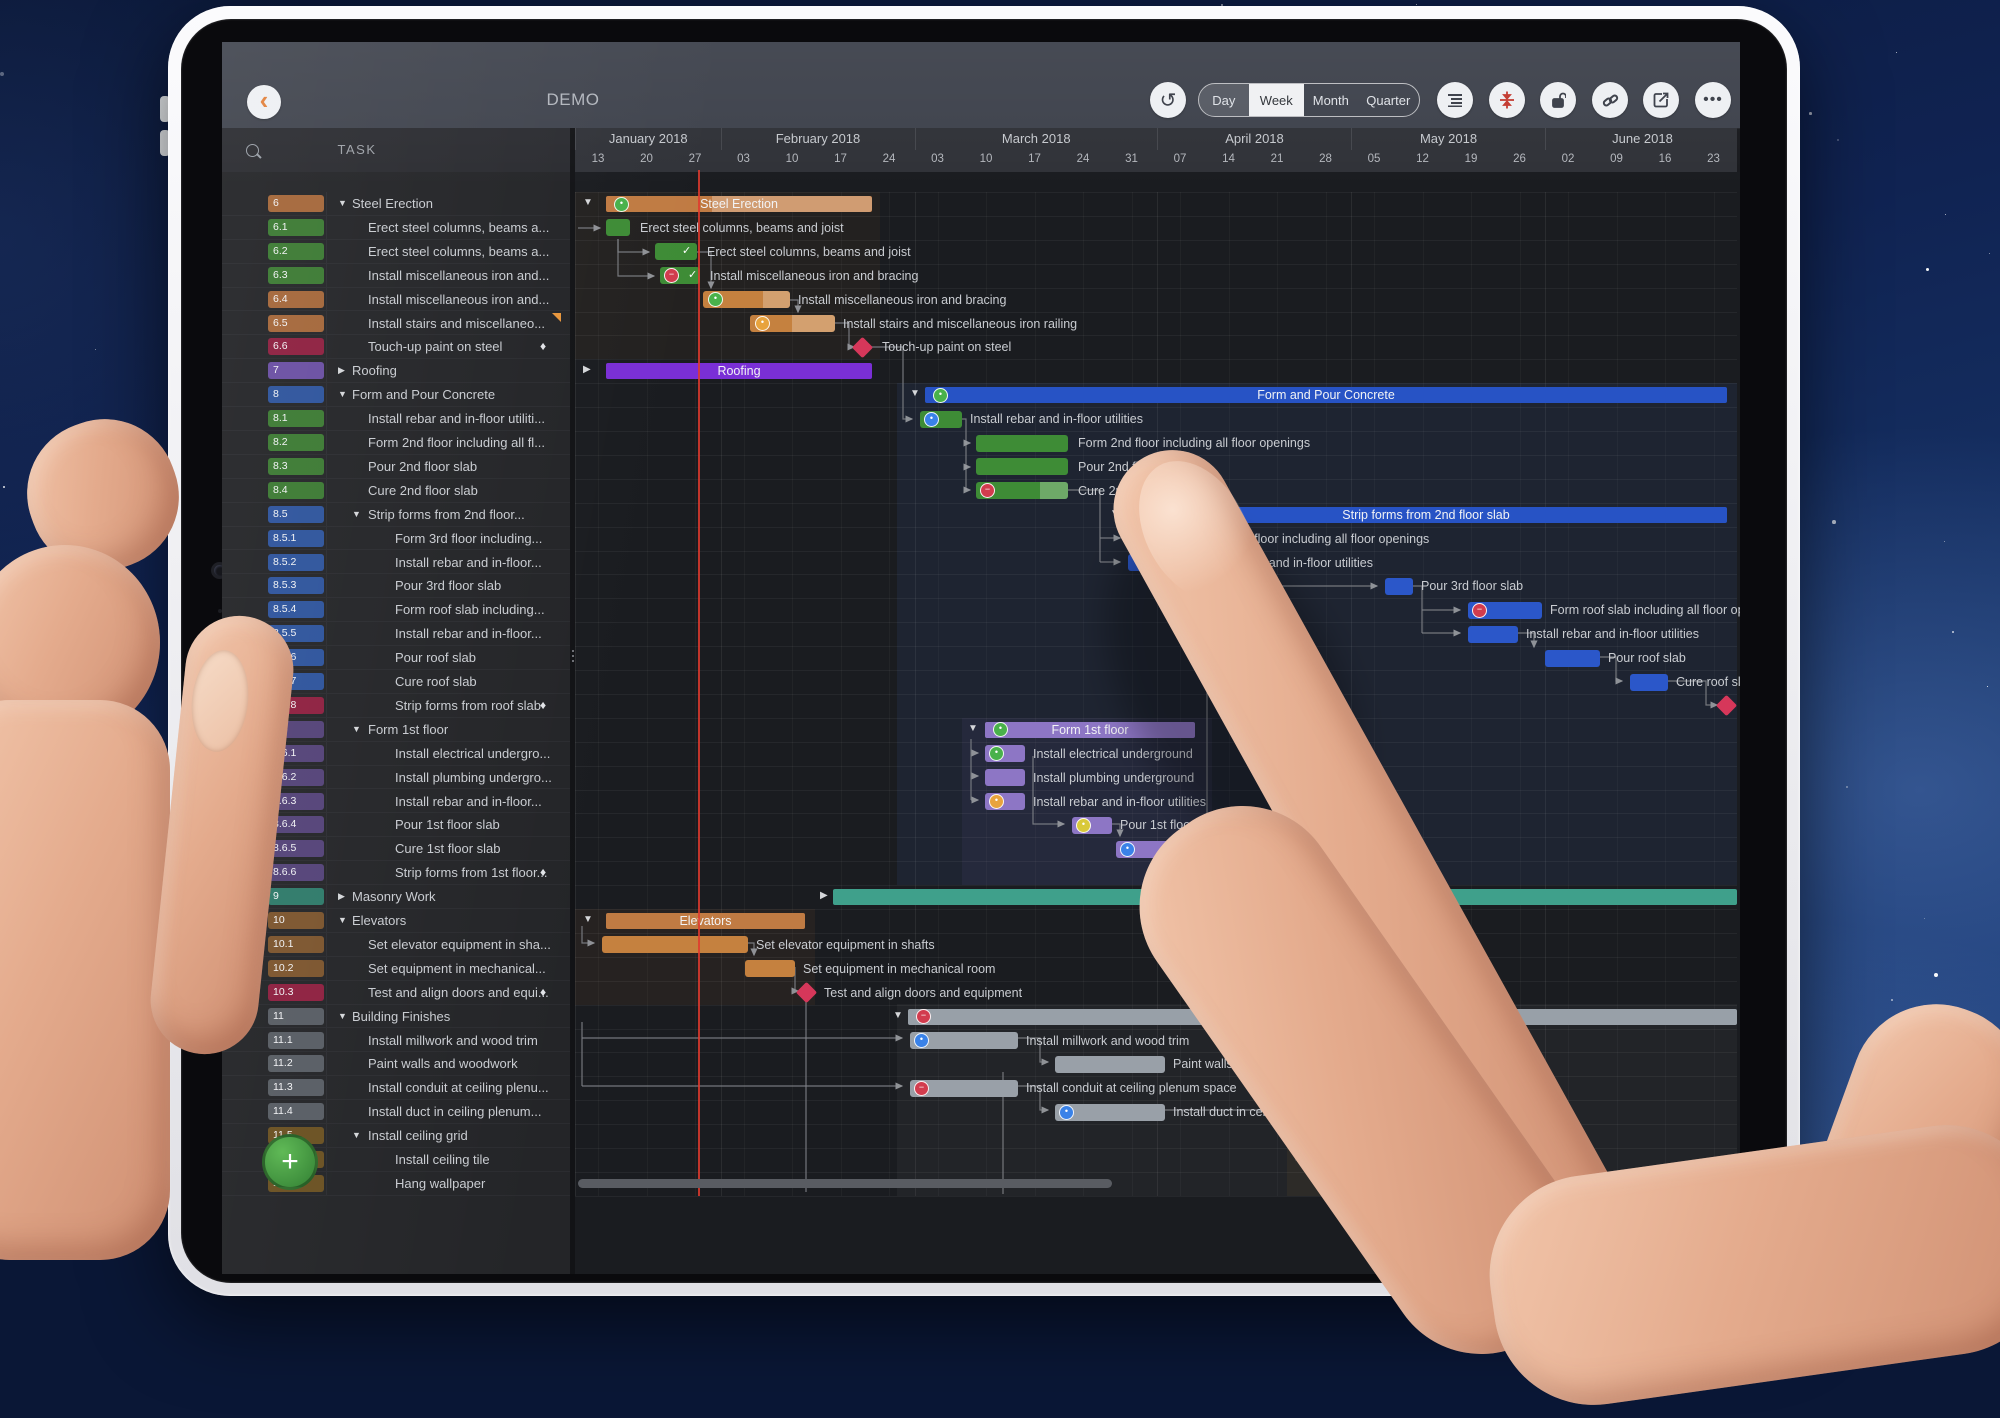 This screenshot has width=2000, height=1418. Describe the element at coordinates (85, 980) in the screenshot. I see `left-hand-palm` at that location.